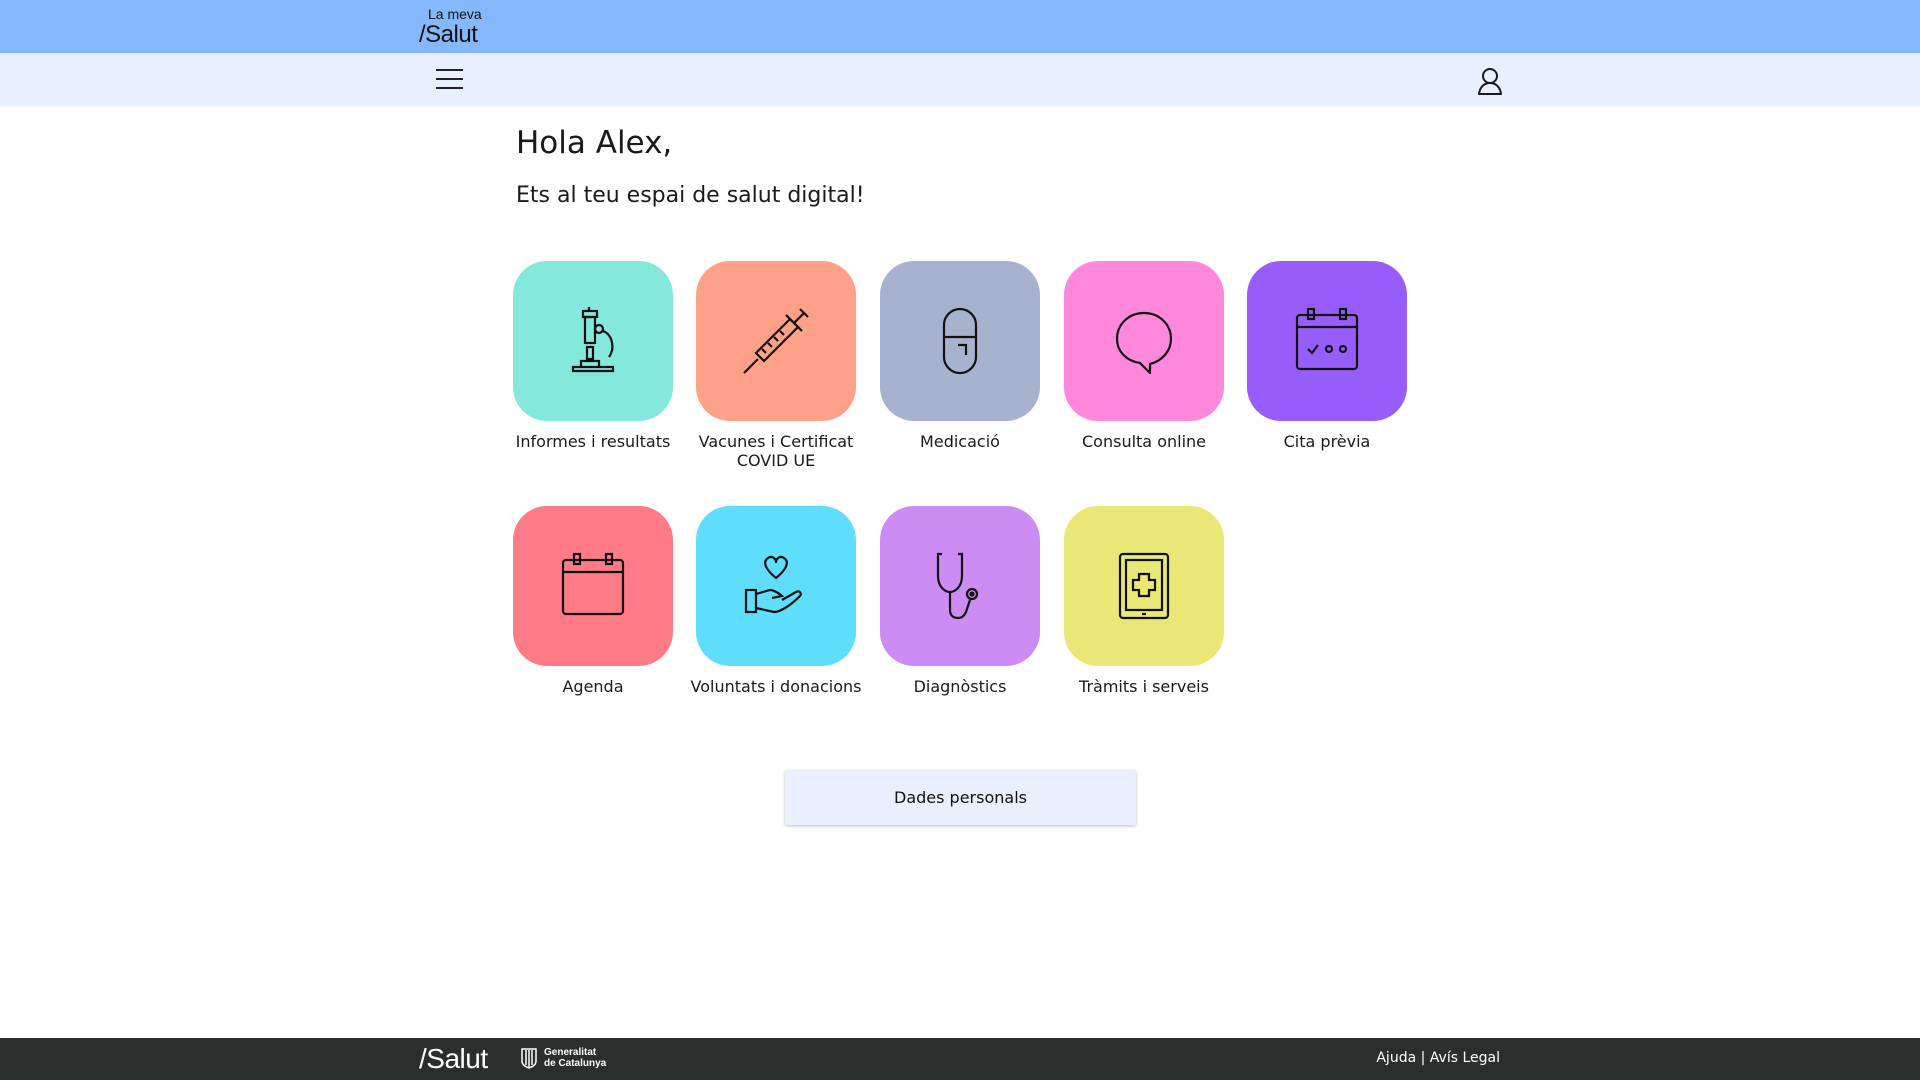 This screenshot has height=1080, width=1920. I want to click on tile-medicacio: Medicació, so click(960, 356).